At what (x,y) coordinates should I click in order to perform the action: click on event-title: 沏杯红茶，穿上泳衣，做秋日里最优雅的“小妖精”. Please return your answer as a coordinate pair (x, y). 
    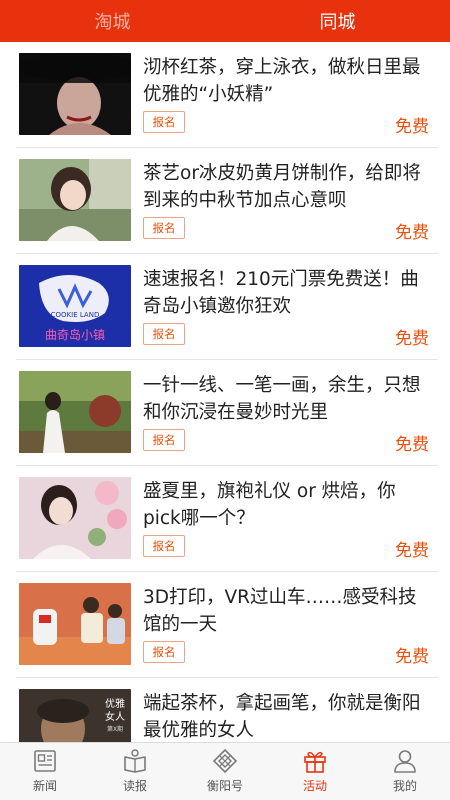
    Looking at the image, I should click on (288, 81).